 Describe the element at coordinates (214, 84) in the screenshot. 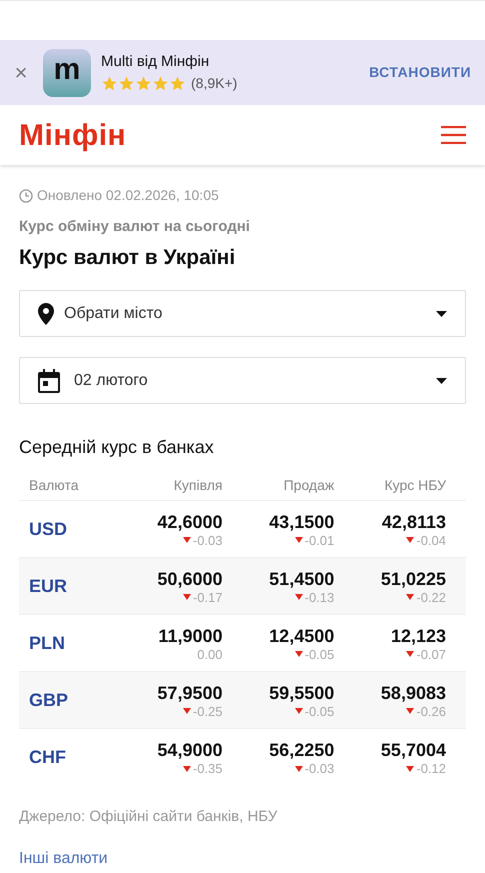

I see `rating-count: (8,9K+)` at that location.